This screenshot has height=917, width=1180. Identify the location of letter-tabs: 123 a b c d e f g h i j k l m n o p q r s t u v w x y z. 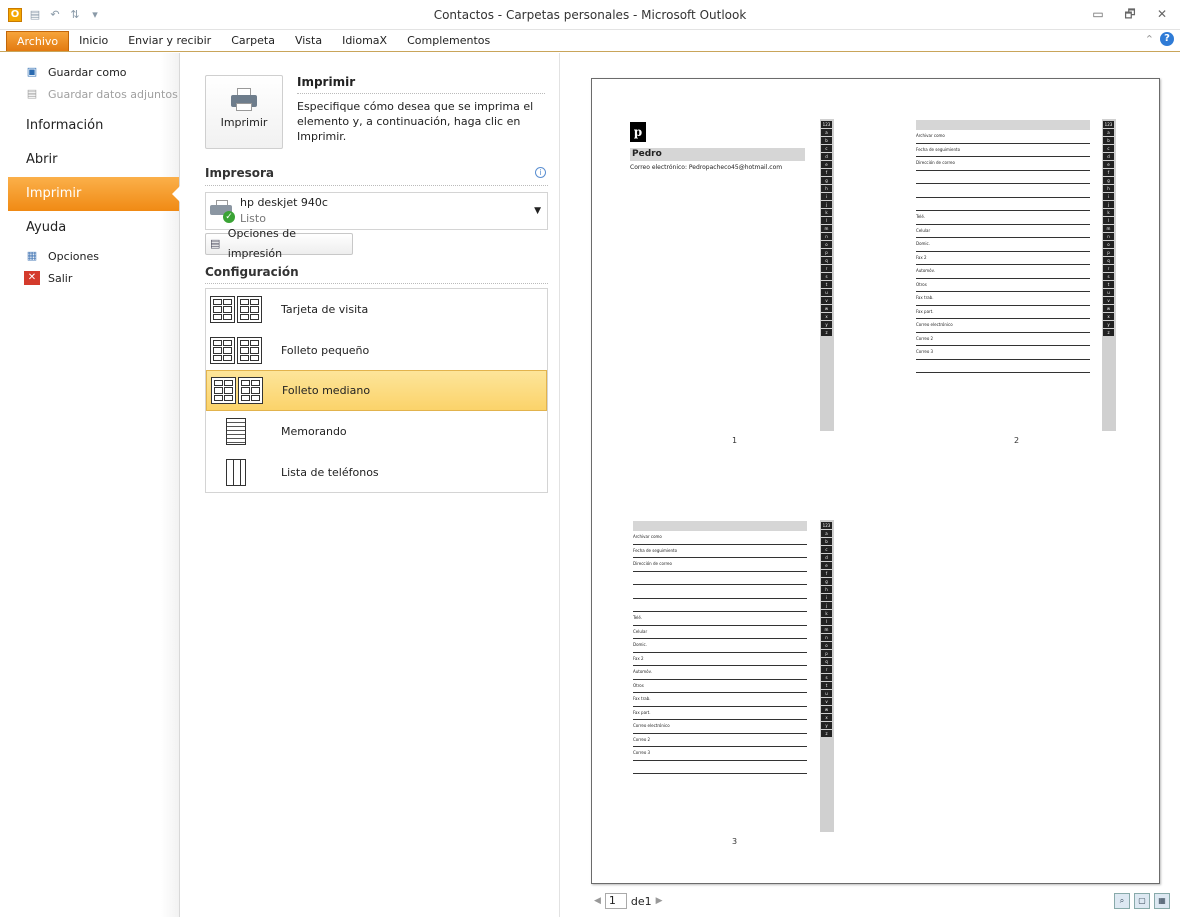
(826, 229).